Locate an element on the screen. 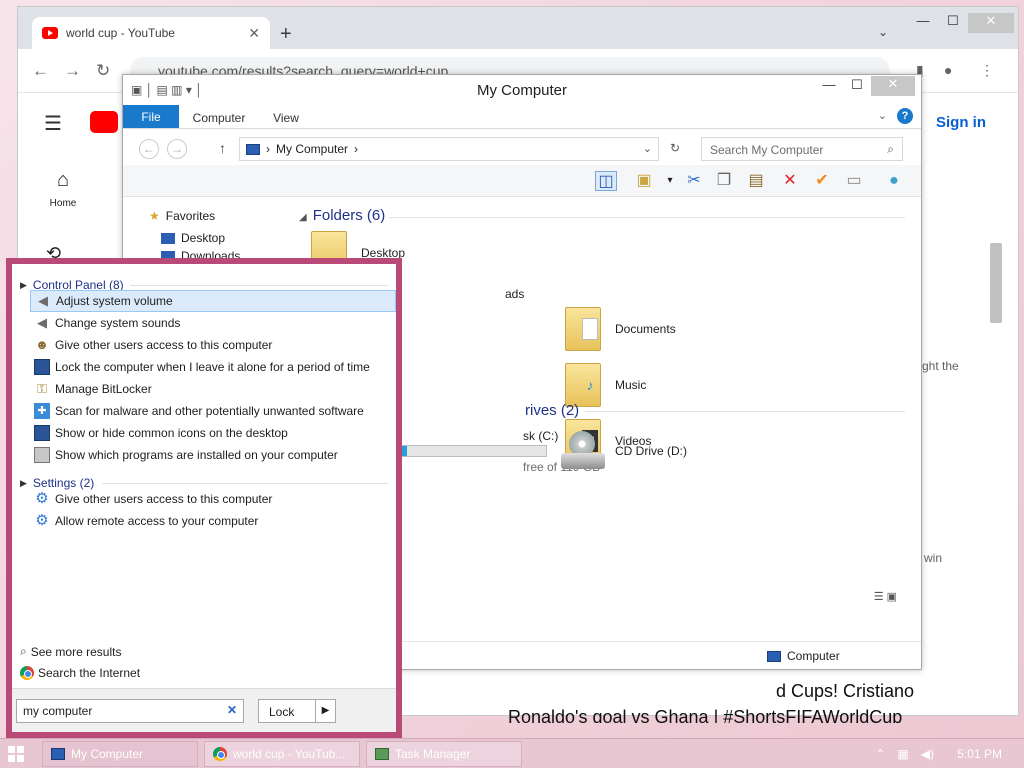 The image size is (1024, 768). tab-computer: Computer is located at coordinates (219, 116).